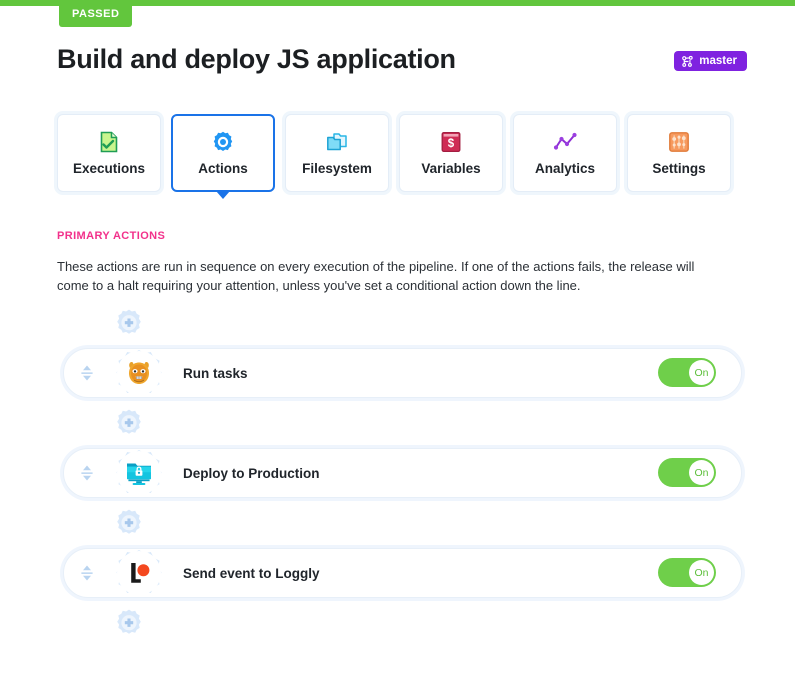  Describe the element at coordinates (109, 168) in the screenshot. I see `tab-label: Executions` at that location.